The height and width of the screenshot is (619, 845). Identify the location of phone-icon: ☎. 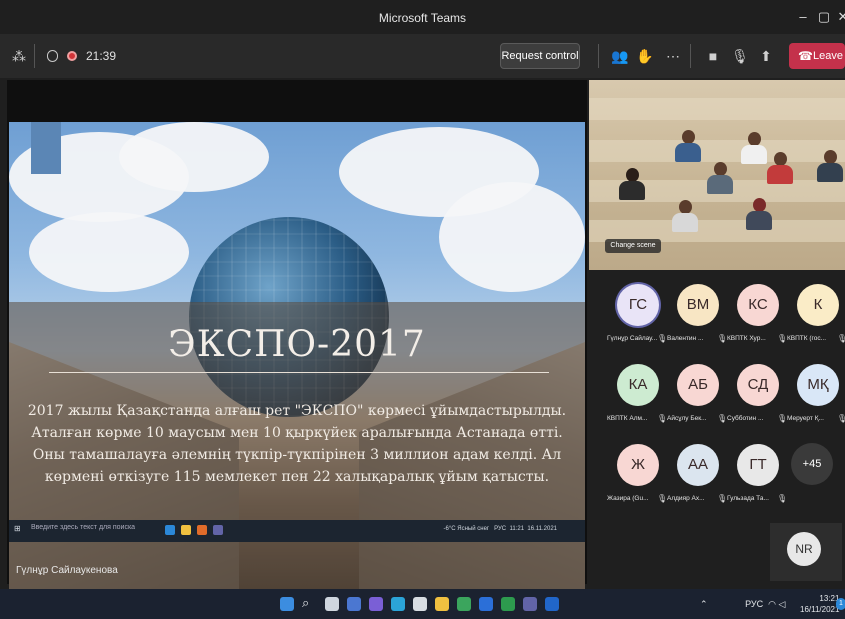
(805, 56).